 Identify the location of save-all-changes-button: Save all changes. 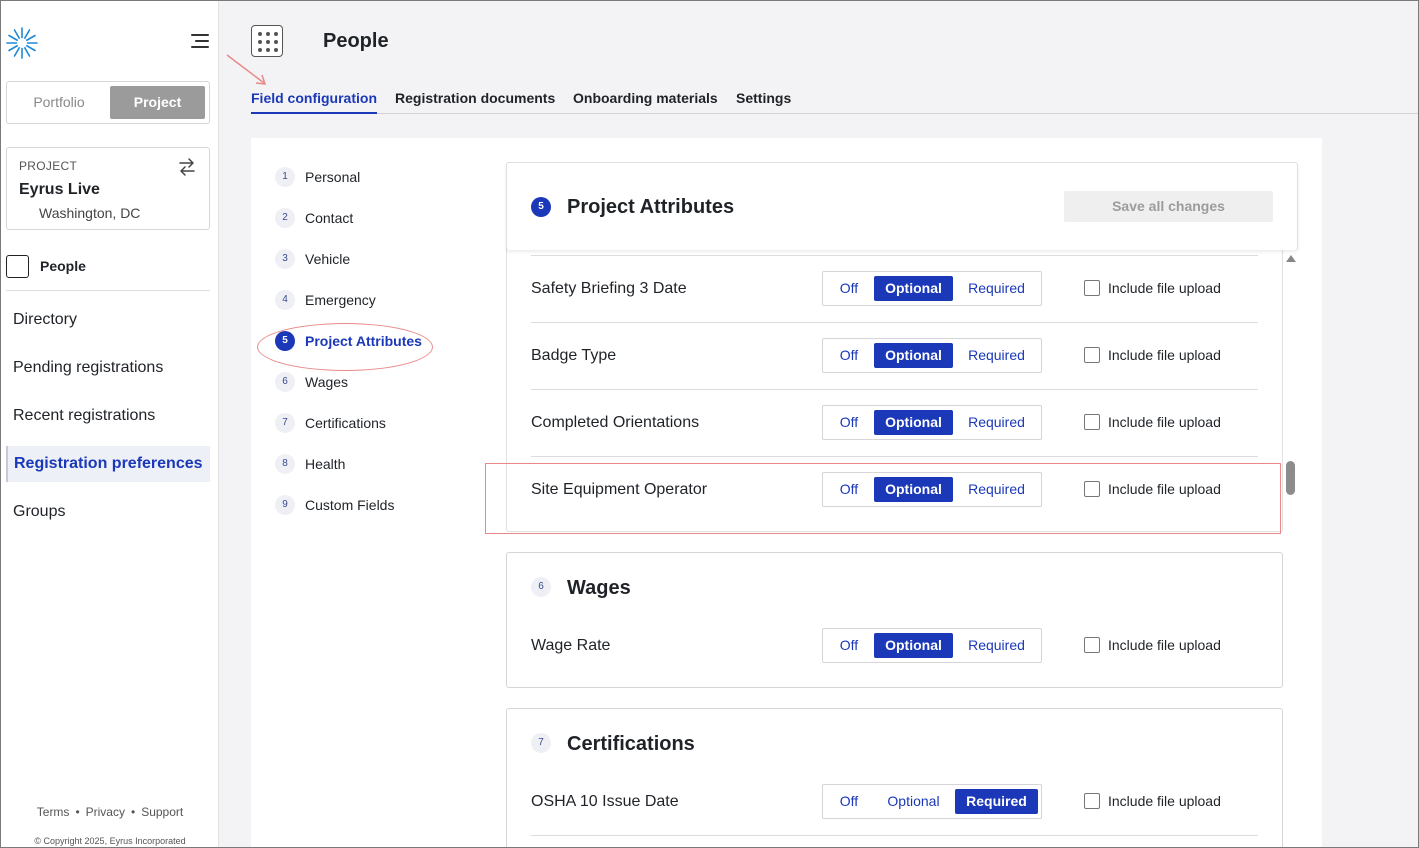
(1168, 206).